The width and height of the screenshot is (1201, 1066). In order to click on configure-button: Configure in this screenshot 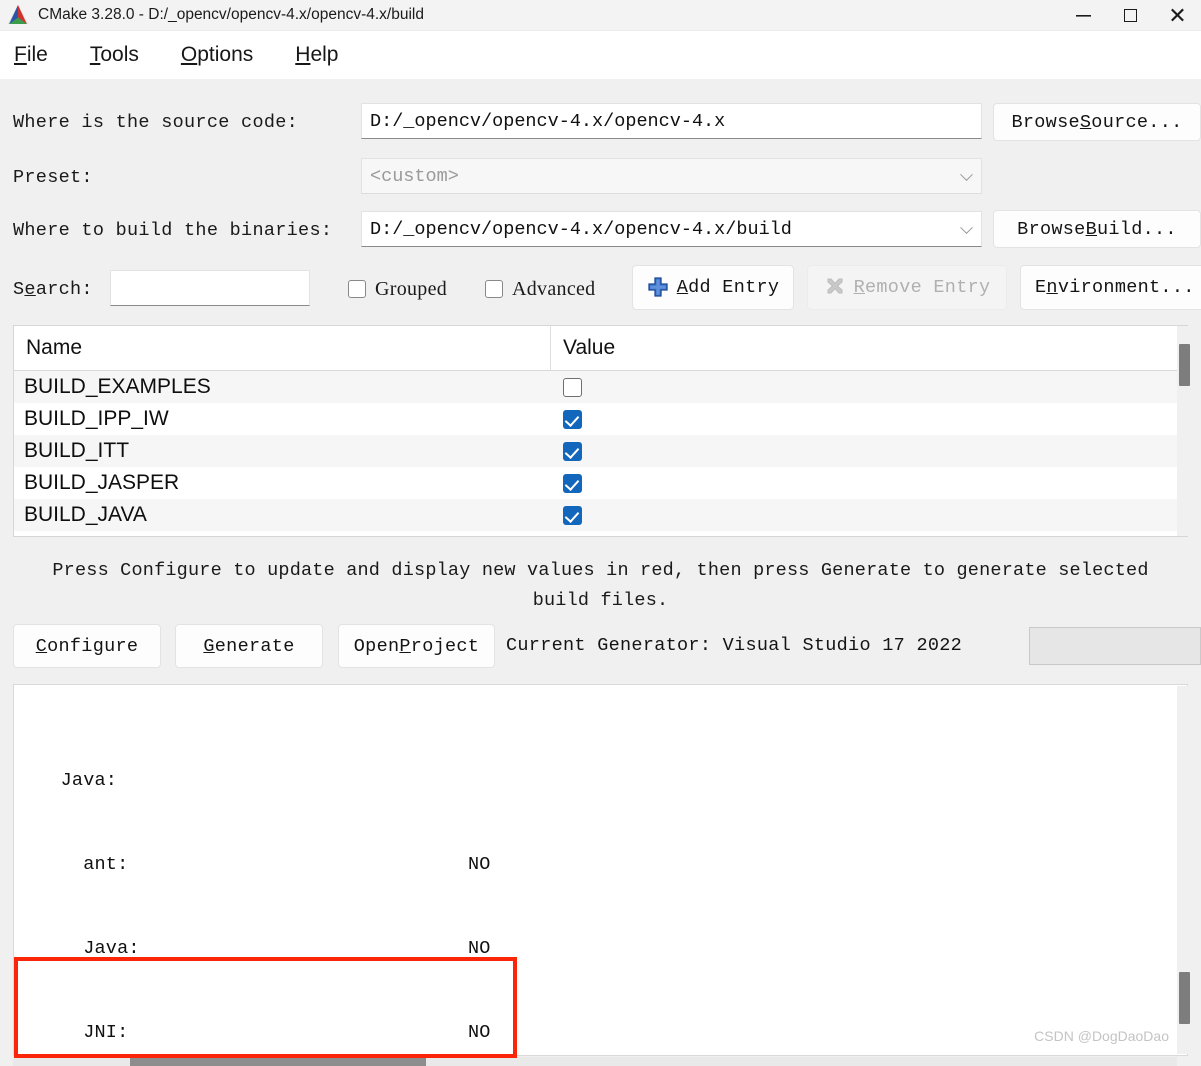, I will do `click(87, 646)`.